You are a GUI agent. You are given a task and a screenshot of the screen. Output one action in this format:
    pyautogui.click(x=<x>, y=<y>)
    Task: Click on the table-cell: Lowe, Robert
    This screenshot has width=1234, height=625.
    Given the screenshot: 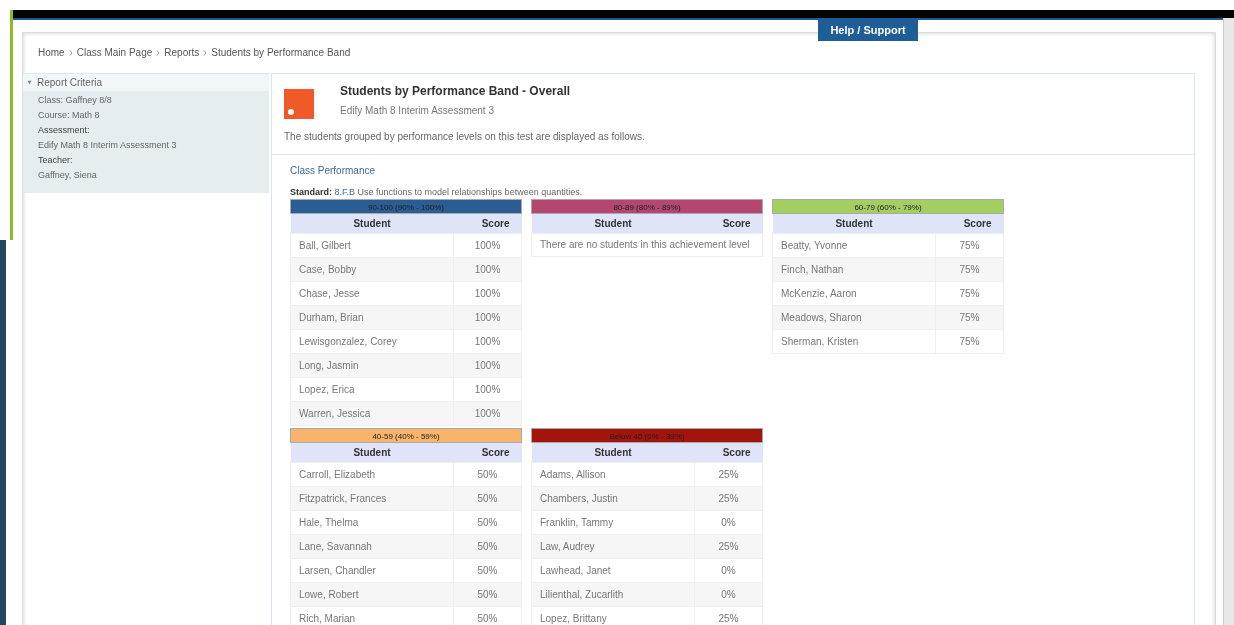 What is the action you would take?
    pyautogui.click(x=372, y=594)
    